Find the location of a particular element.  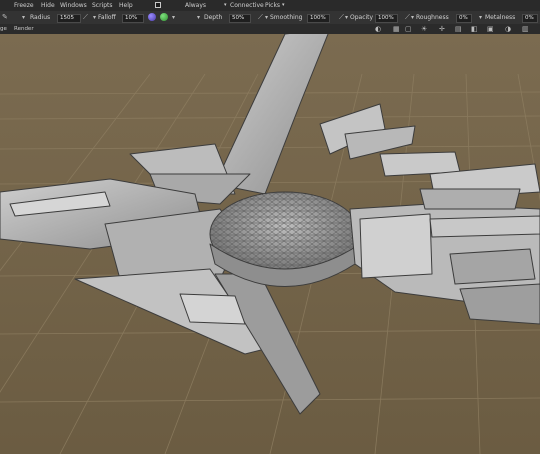

metalness-field: 0% is located at coordinates (530, 18).